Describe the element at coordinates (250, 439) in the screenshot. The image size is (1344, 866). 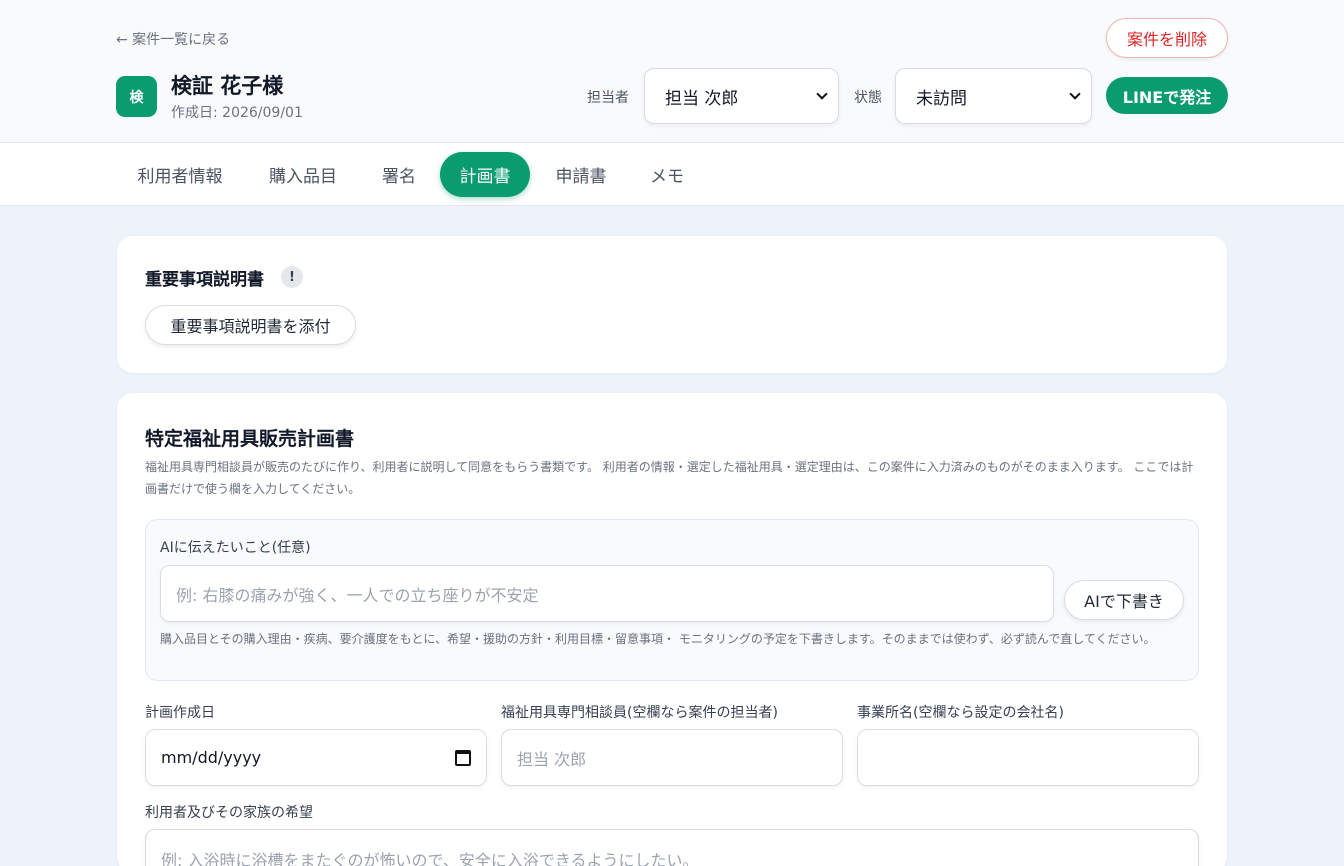
I see `sales-plan-title: 特定福祉用具販売計画書` at that location.